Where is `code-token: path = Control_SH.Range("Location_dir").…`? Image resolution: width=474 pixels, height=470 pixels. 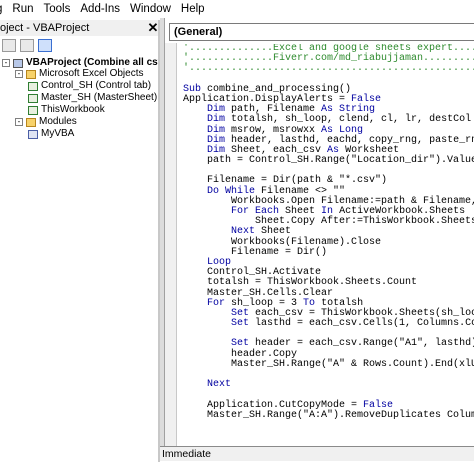
code-token: path = Control_SH.Range("Location_dir").… is located at coordinates (340, 161).